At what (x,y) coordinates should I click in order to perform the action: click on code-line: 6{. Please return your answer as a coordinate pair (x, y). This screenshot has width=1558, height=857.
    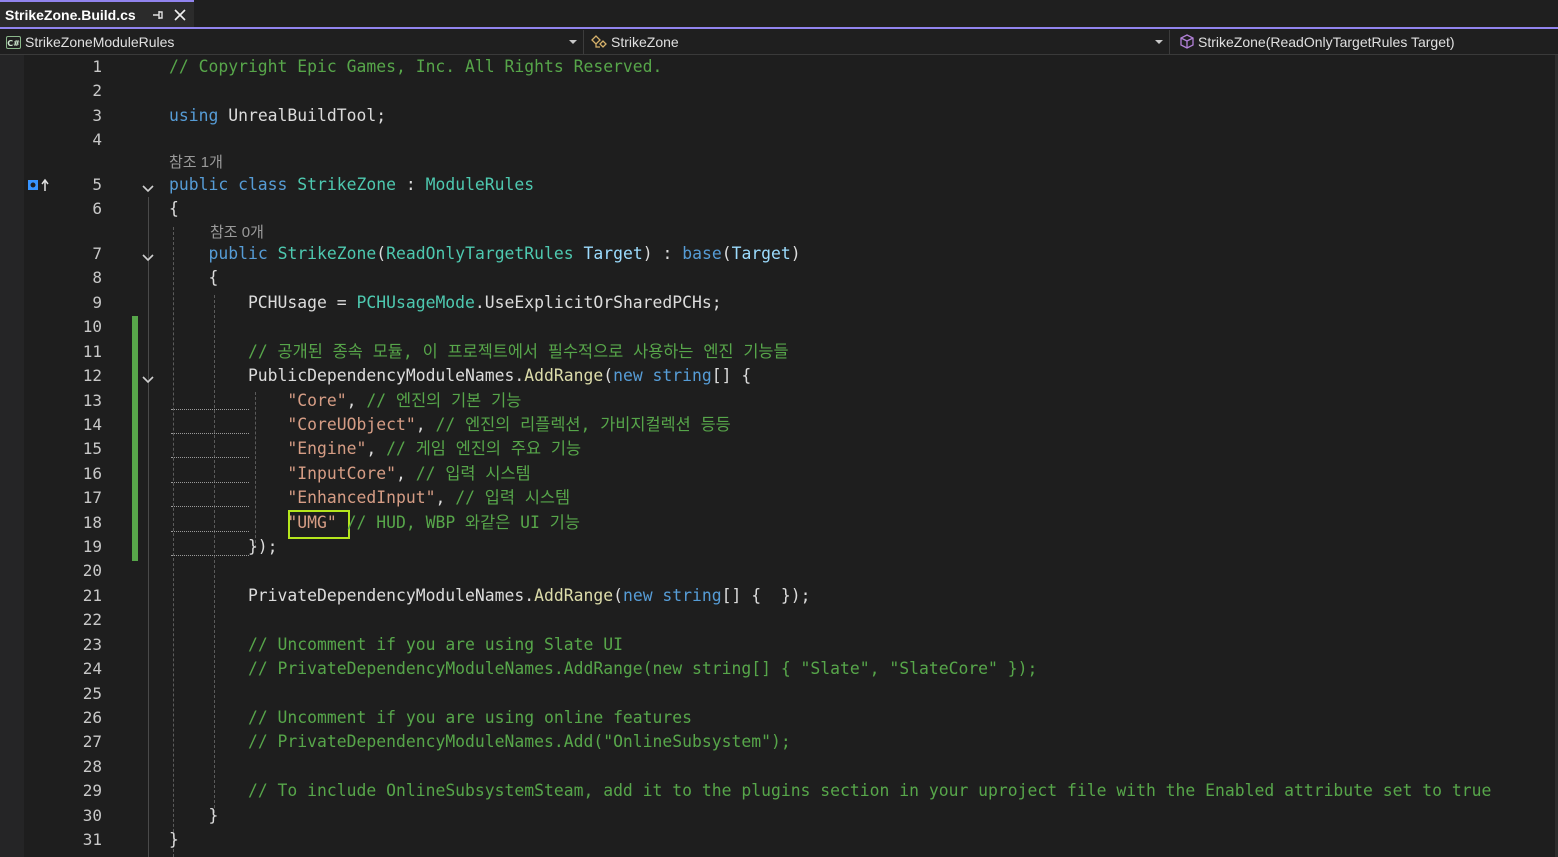
    Looking at the image, I should click on (779, 209).